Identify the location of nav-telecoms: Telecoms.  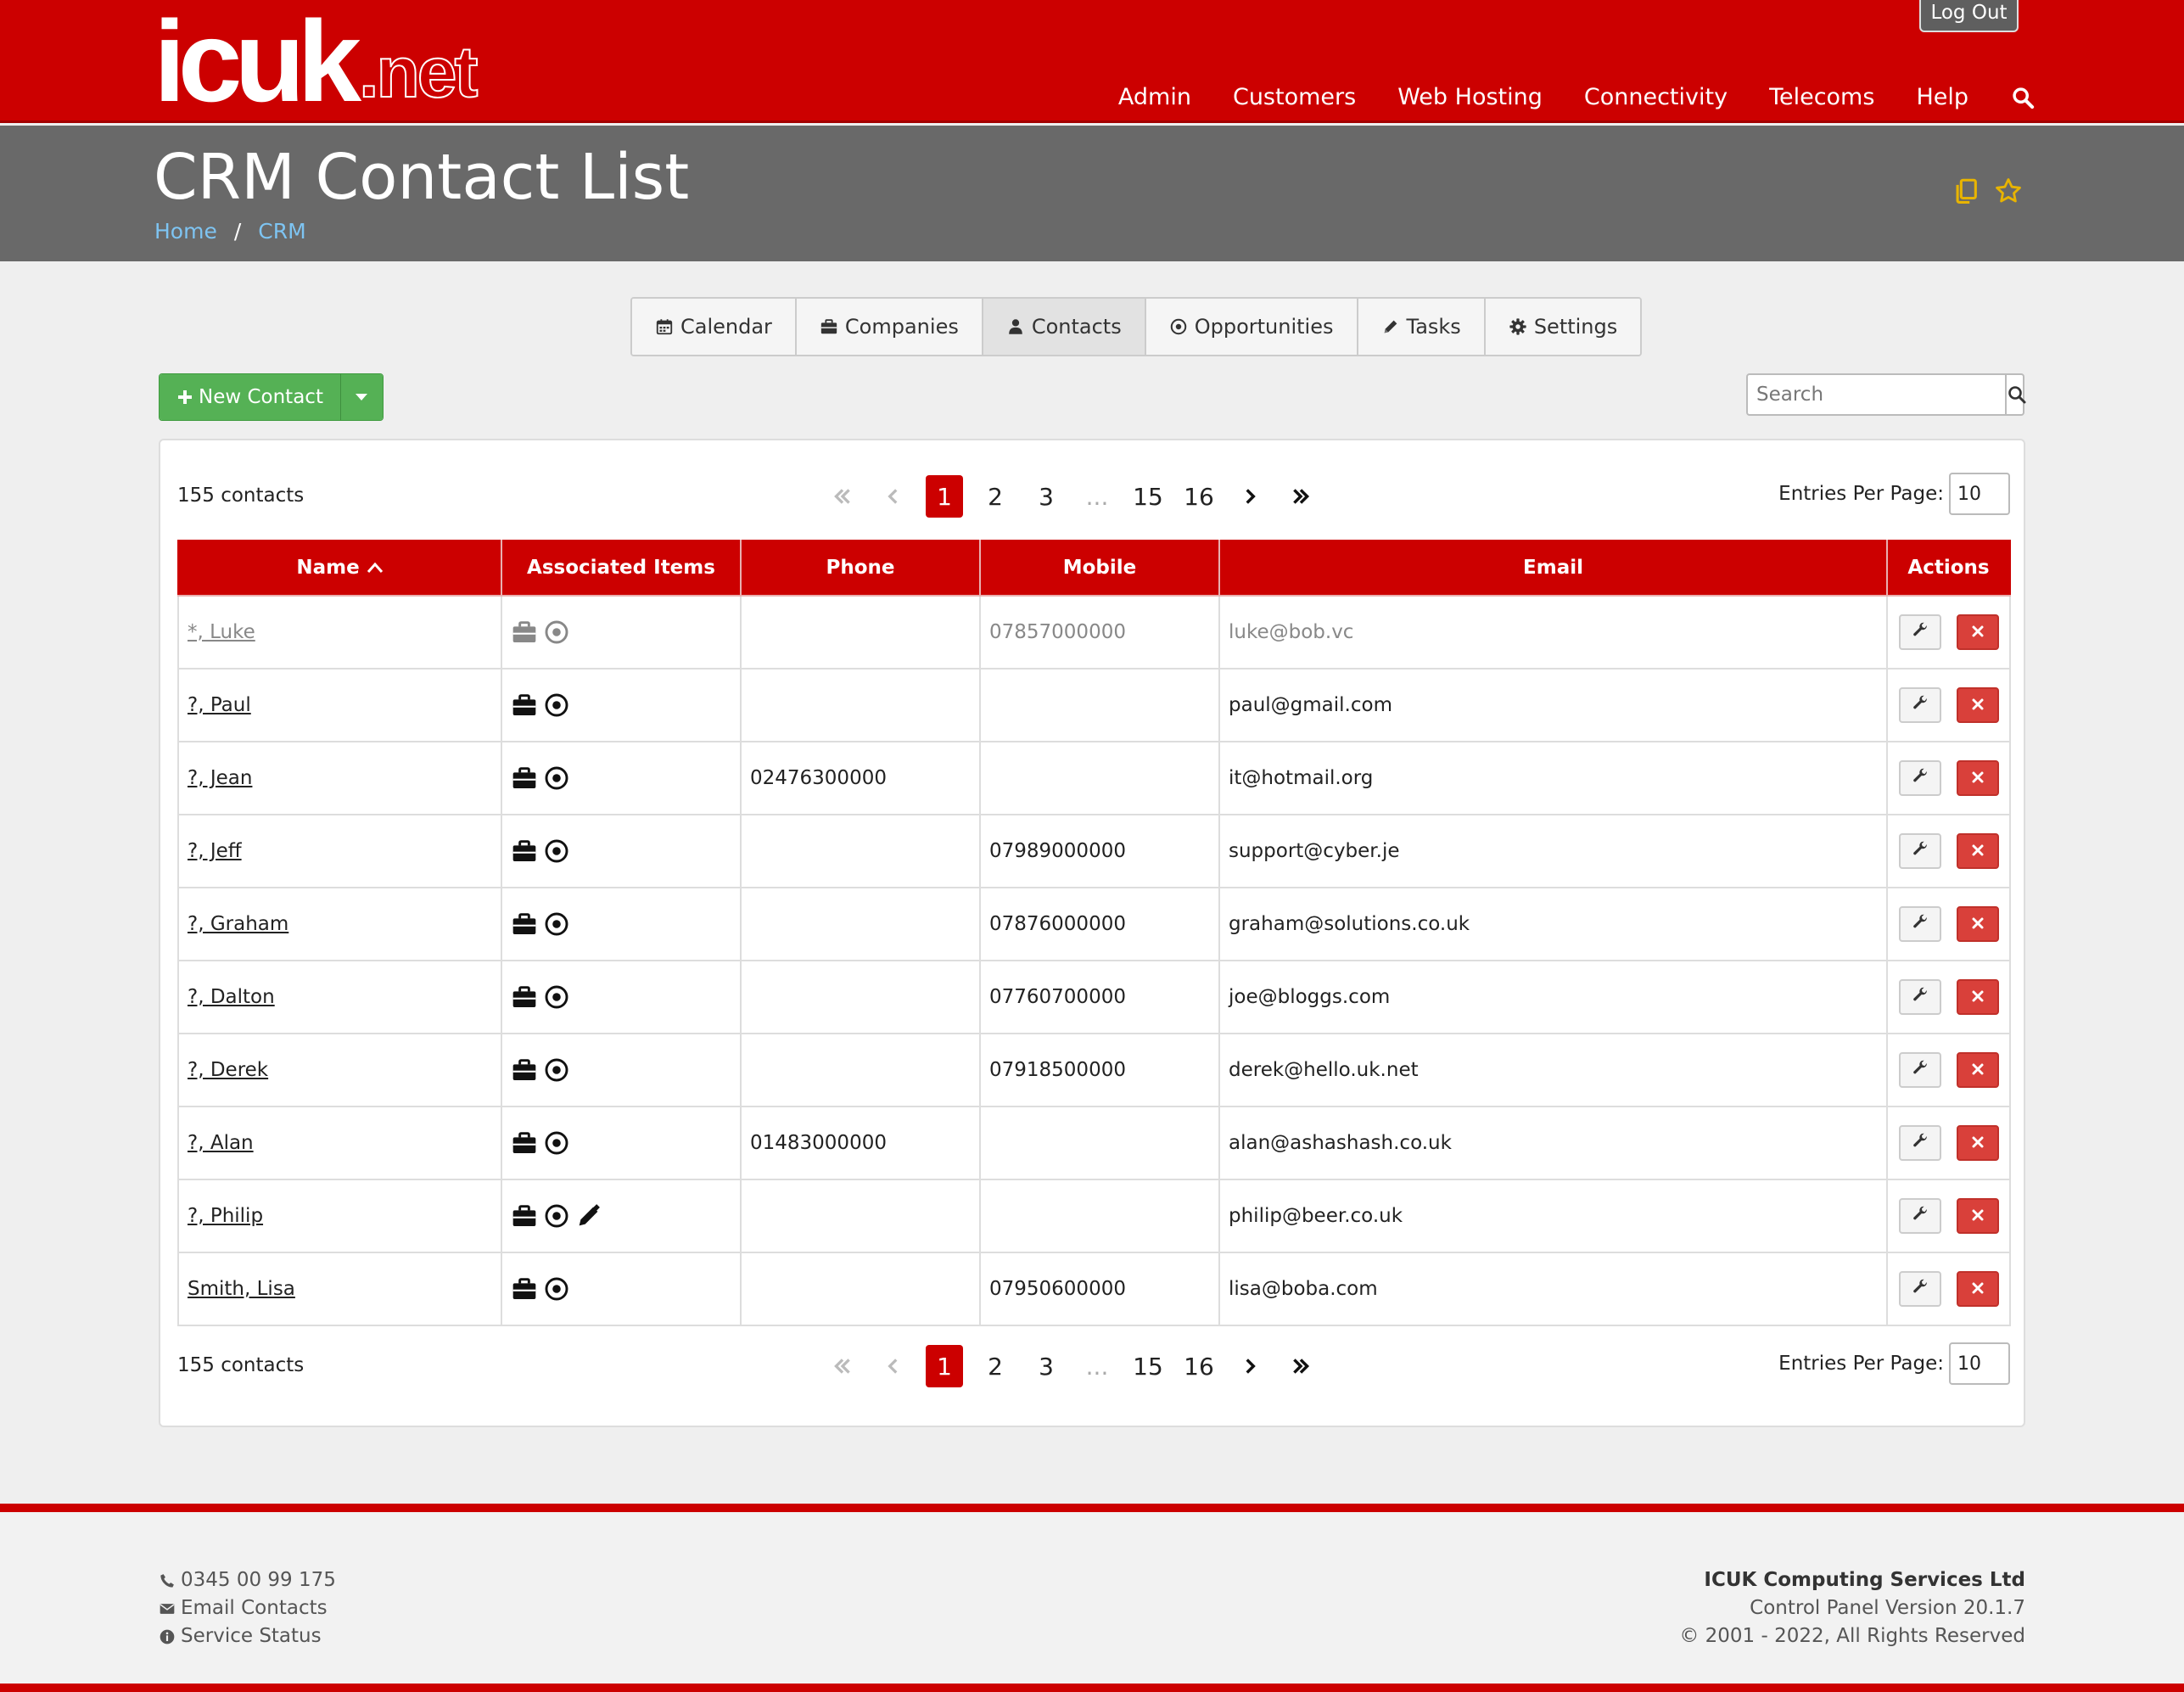
(1822, 97).